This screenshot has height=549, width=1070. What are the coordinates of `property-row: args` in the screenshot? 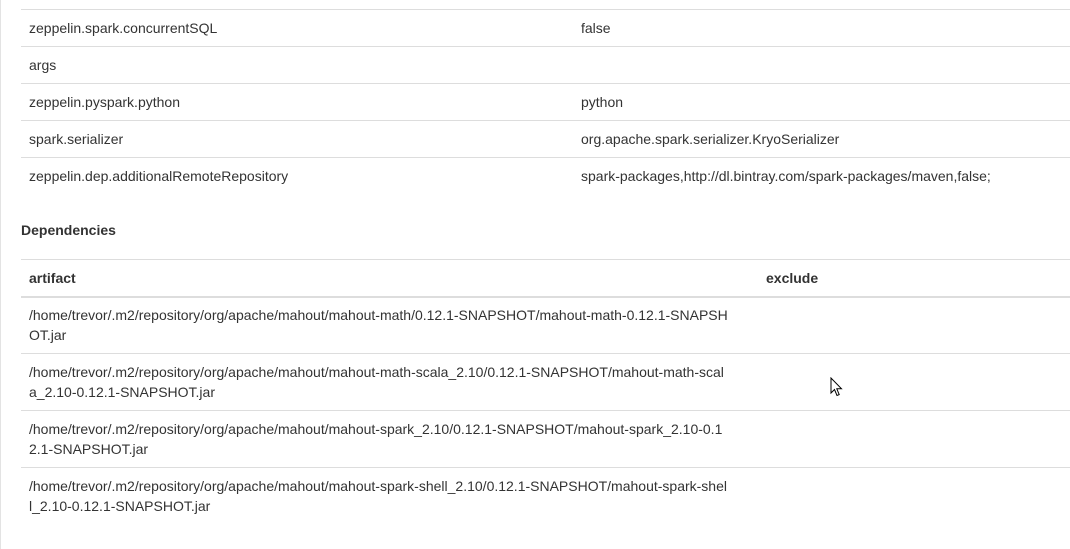 It's located at (545, 65).